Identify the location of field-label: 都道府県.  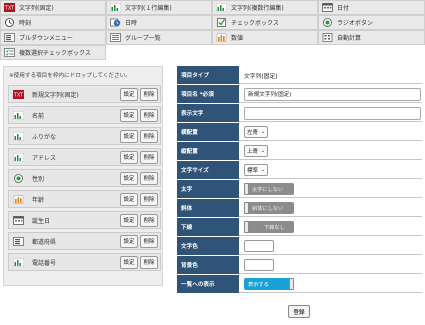
(44, 242).